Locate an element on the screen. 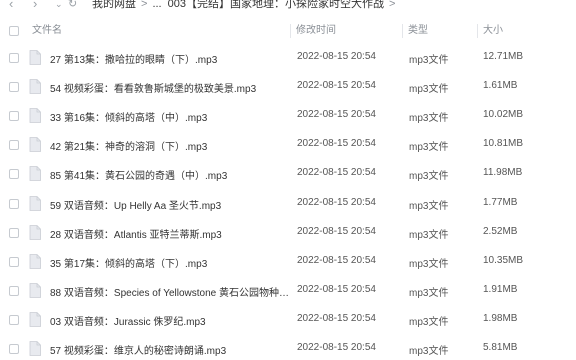 The width and height of the screenshot is (576, 360). file-size: 1.98MB is located at coordinates (500, 318).